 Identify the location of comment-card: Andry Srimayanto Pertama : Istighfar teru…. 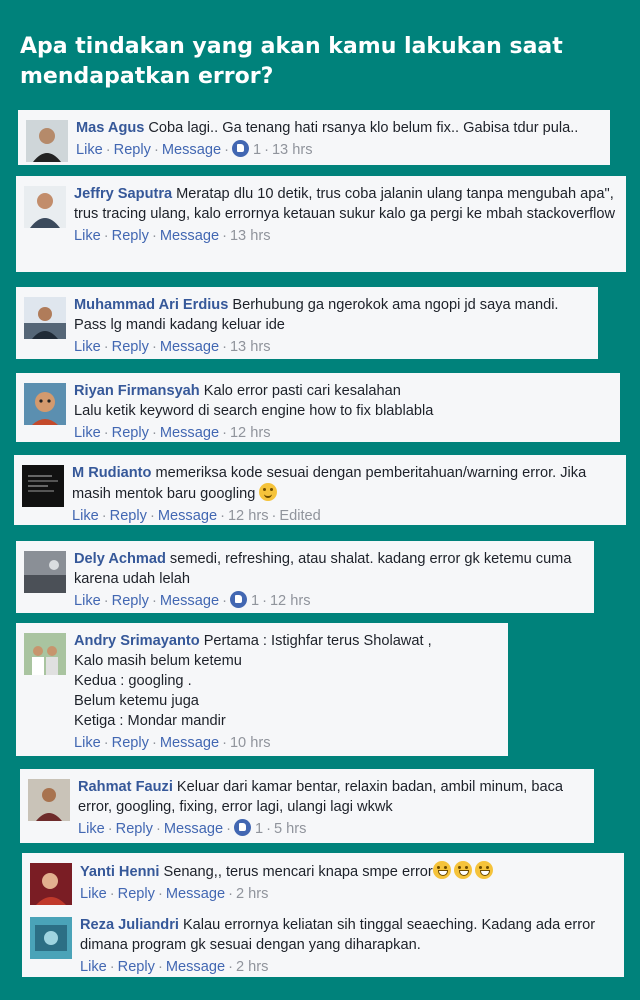
(262, 689).